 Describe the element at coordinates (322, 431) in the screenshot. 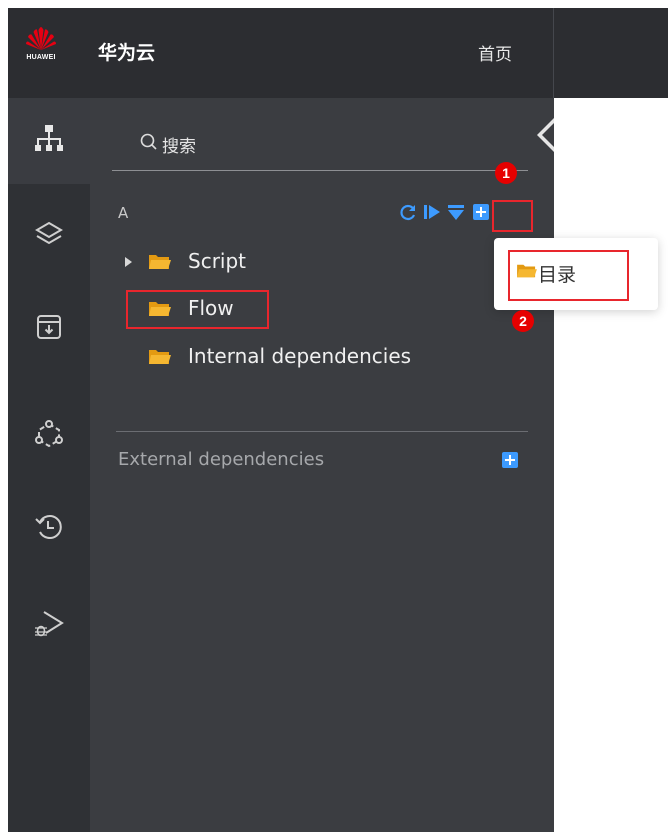

I see `section-divider` at that location.